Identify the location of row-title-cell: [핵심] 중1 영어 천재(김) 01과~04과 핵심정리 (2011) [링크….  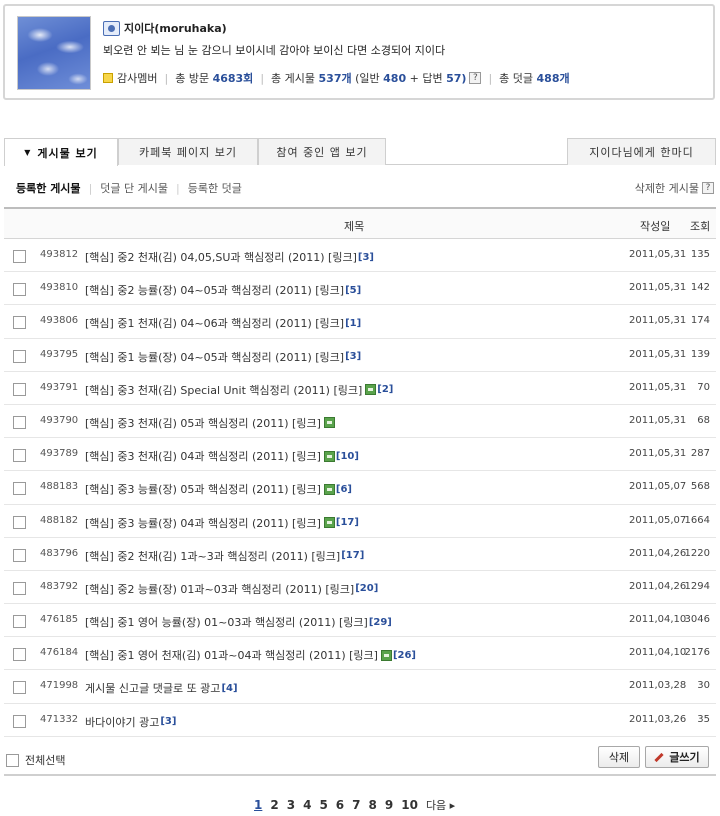
(250, 655).